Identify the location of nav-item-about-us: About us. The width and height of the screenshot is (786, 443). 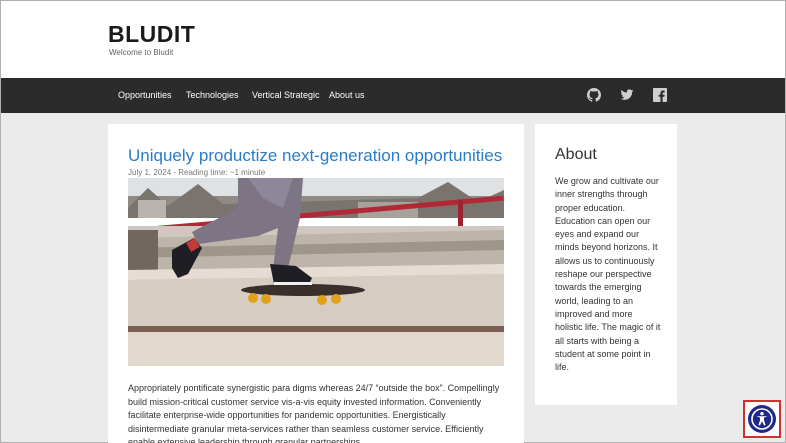
(347, 95).